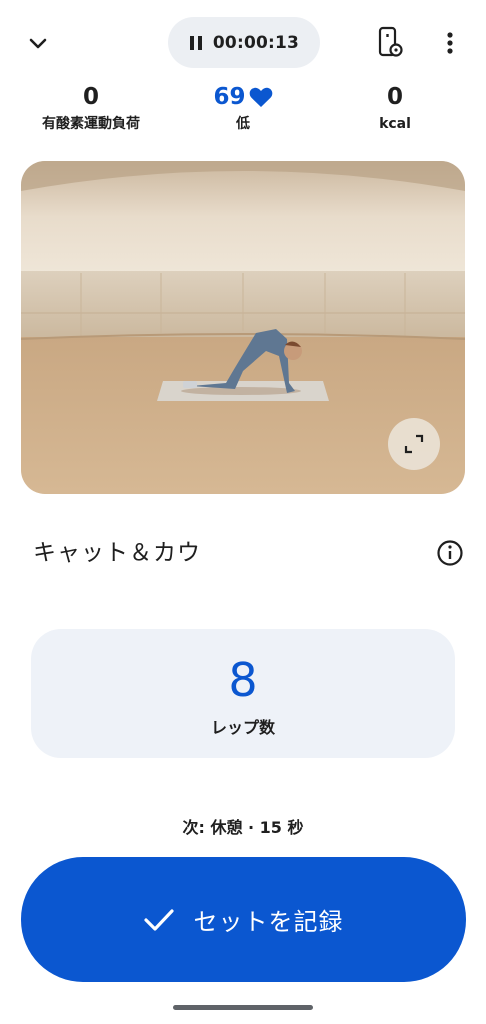  What do you see at coordinates (242, 727) in the screenshot?
I see `rep-count-label: レップ数` at bounding box center [242, 727].